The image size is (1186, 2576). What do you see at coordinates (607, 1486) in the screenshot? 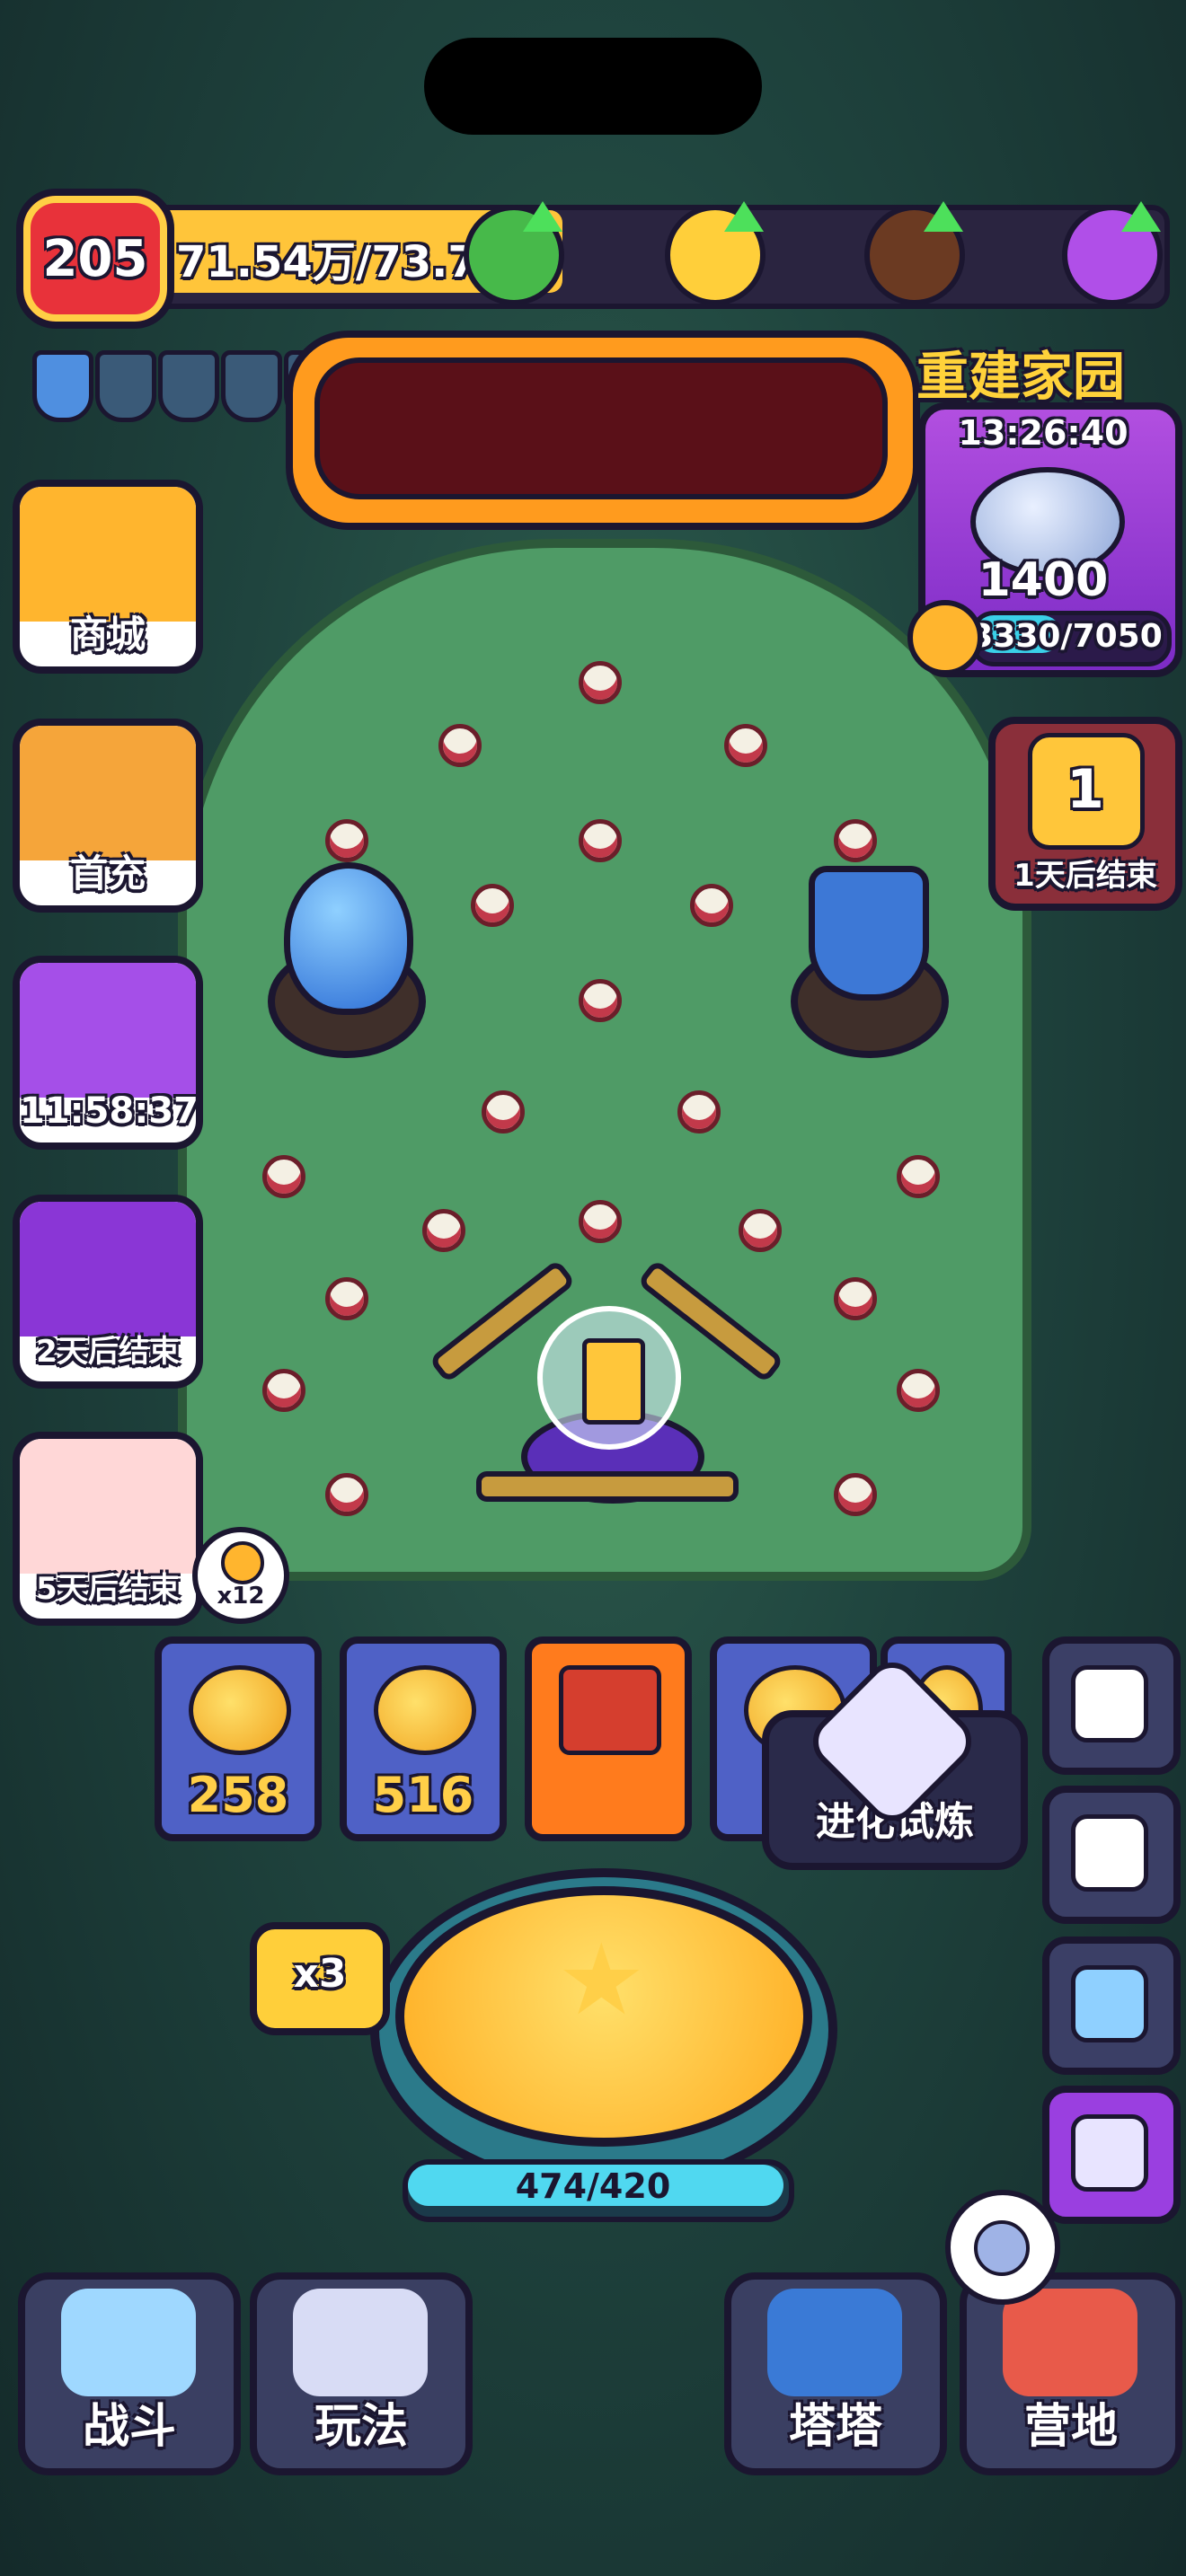
I see `bottom-rail` at bounding box center [607, 1486].